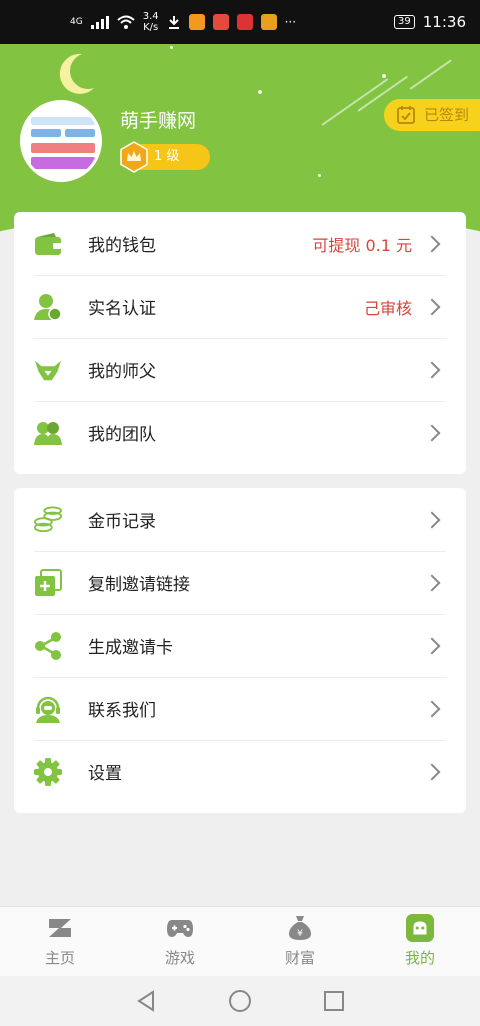  Describe the element at coordinates (48, 582) in the screenshot. I see `copy-link-icon` at that location.